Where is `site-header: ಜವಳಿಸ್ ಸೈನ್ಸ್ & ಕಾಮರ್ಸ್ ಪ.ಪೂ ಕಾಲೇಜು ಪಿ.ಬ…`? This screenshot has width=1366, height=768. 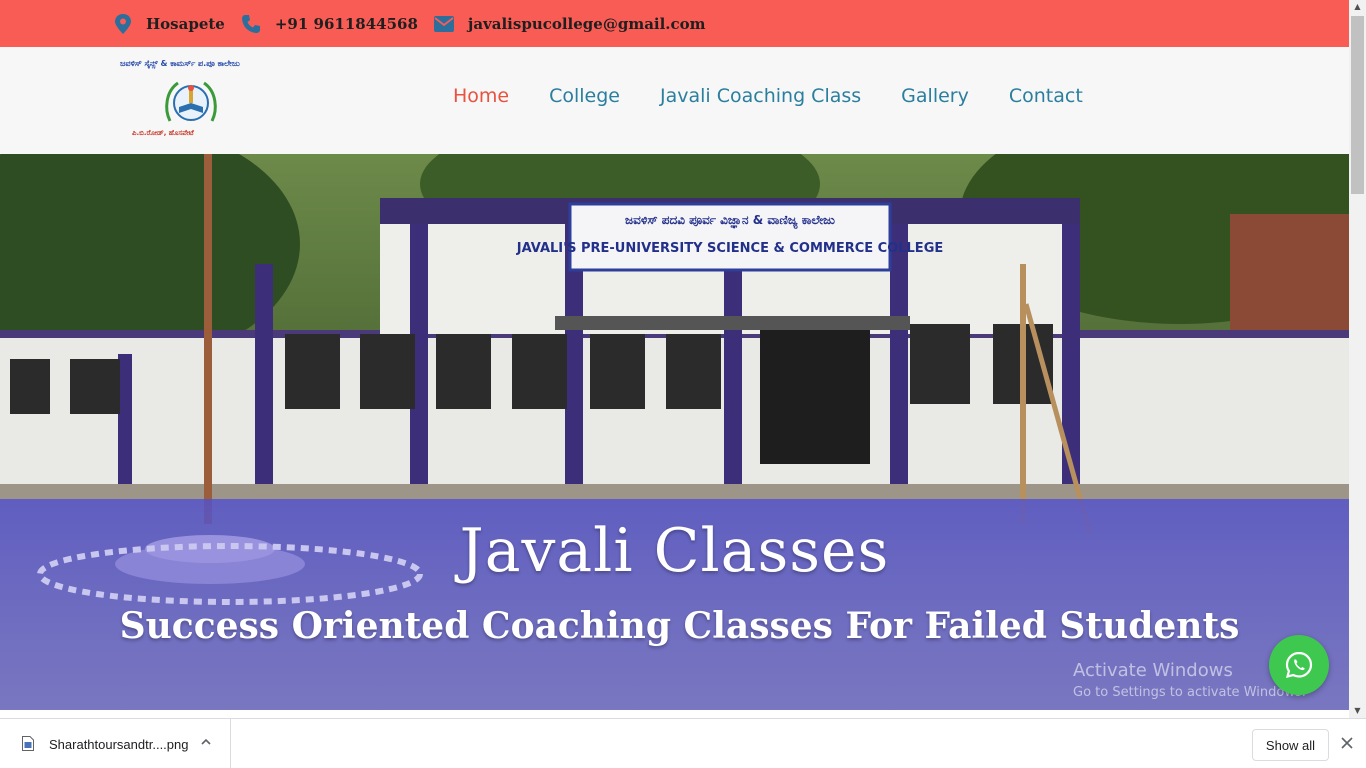 site-header: ಜವಳಿಸ್ ಸೈನ್ಸ್ & ಕಾಮರ್ಸ್ ಪ.ಪೂ ಕಾಲೇಜು ಪಿ.ಬ… is located at coordinates (674, 100).